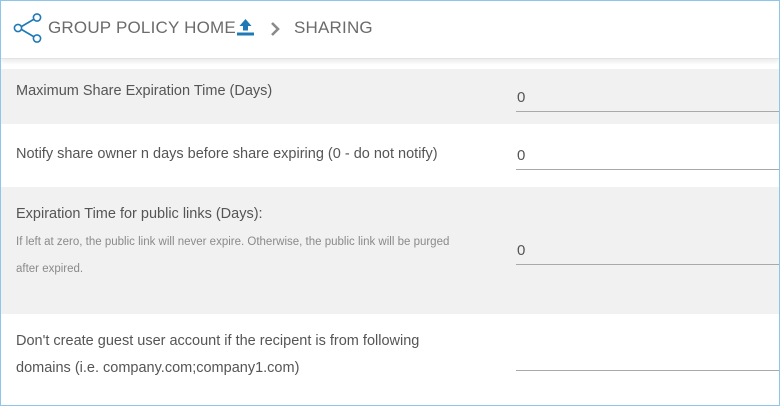 Image resolution: width=780 pixels, height=406 pixels. Describe the element at coordinates (647, 156) in the screenshot. I see `notify-owner-days-input` at that location.